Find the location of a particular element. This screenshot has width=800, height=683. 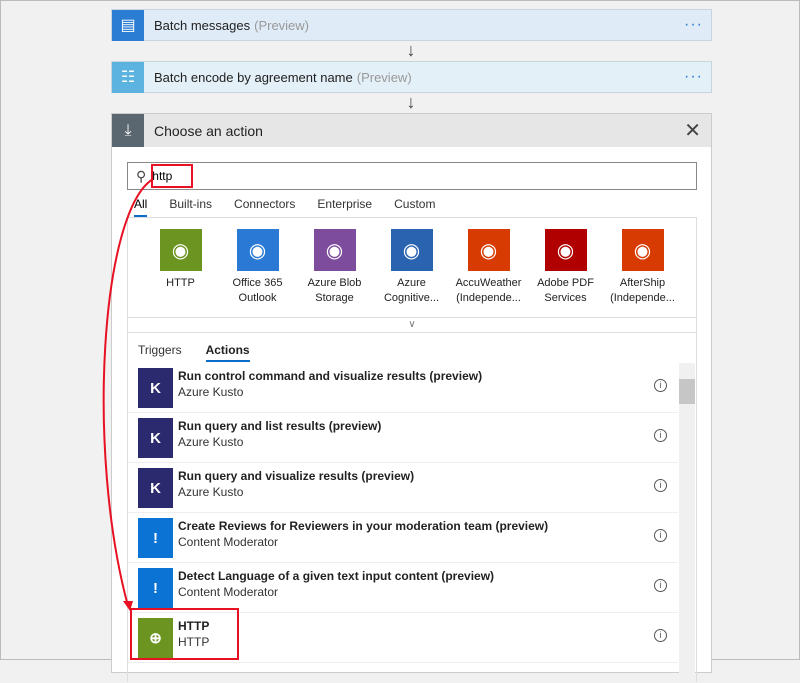

panel-header: ⤓ Choose an action ✕ is located at coordinates (411, 130).